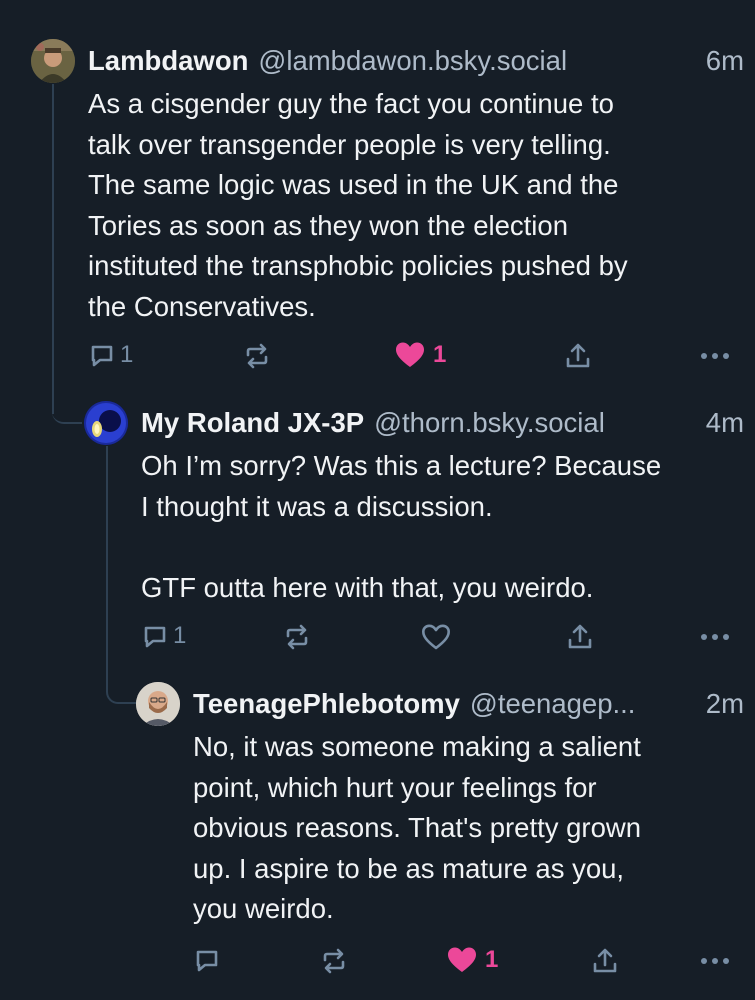  I want to click on display-name: My Roland JX-3P, so click(252, 423).